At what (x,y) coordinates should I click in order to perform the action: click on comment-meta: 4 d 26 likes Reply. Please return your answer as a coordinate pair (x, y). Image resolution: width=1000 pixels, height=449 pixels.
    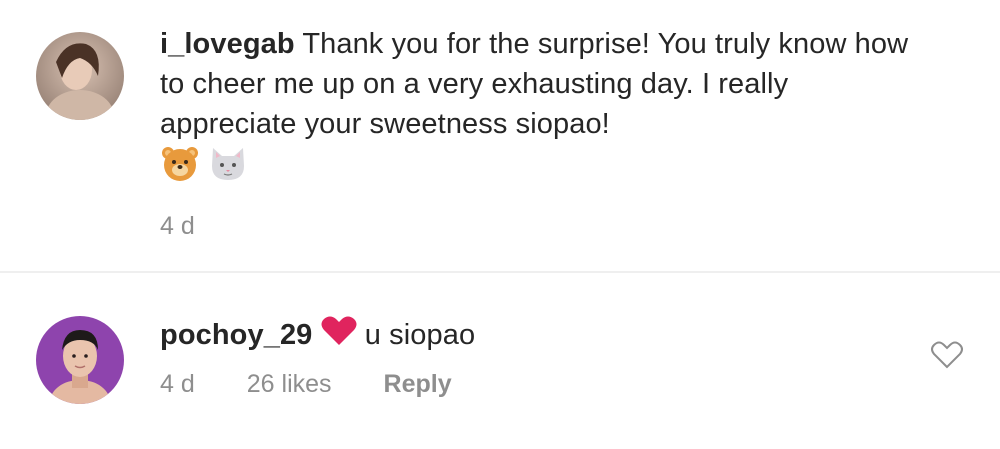
    Looking at the image, I should click on (306, 384).